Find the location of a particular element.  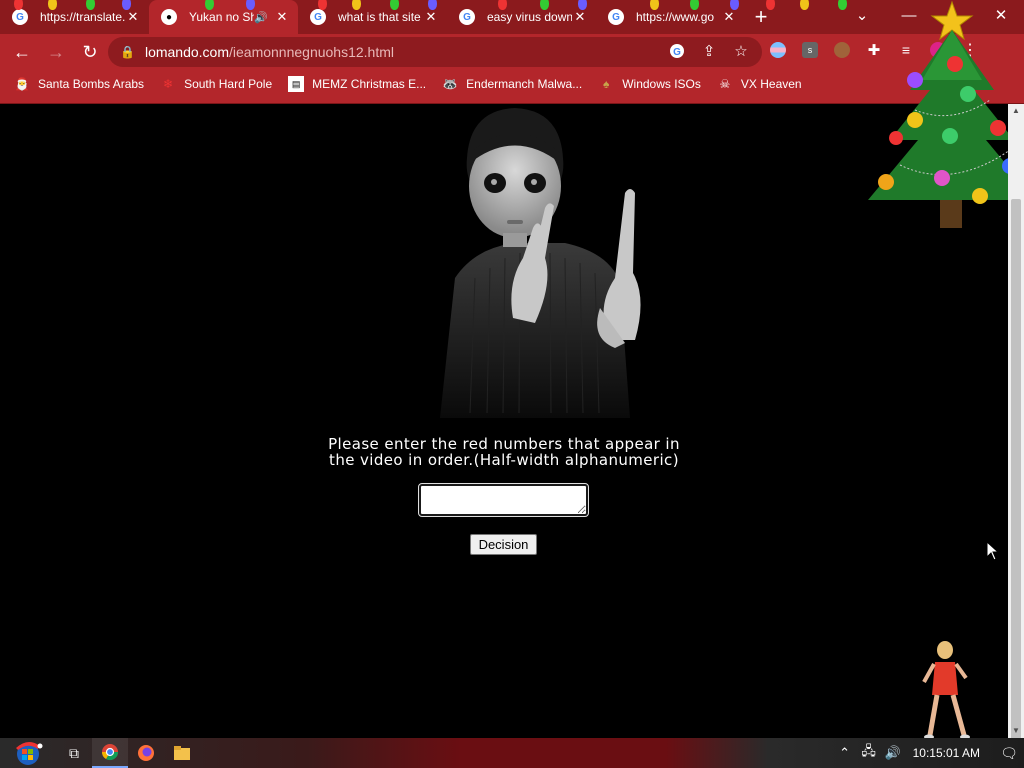

notification-center-icon: 🗨 is located at coordinates (1009, 753).